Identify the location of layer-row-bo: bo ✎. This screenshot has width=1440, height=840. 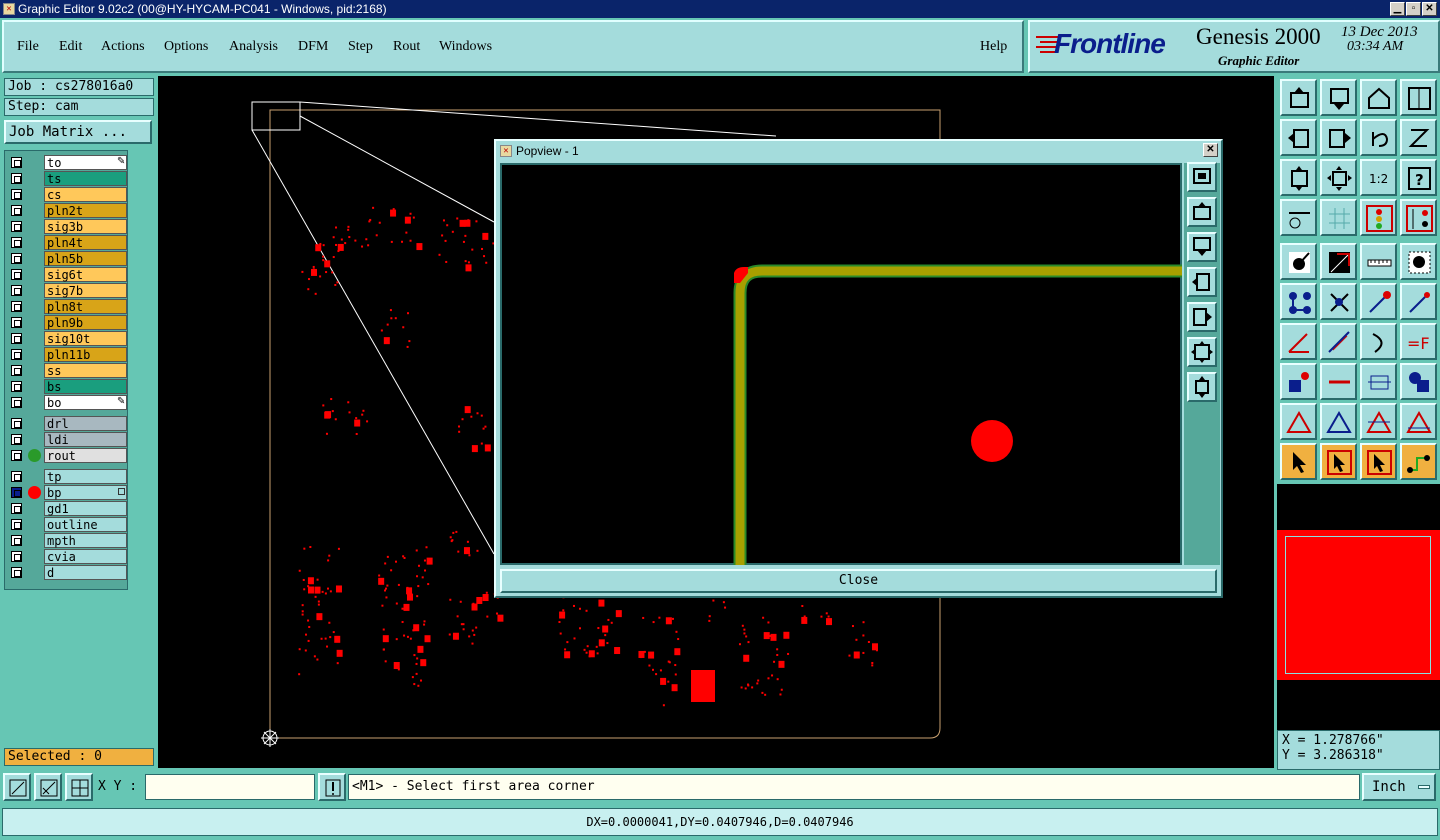
(68, 402).